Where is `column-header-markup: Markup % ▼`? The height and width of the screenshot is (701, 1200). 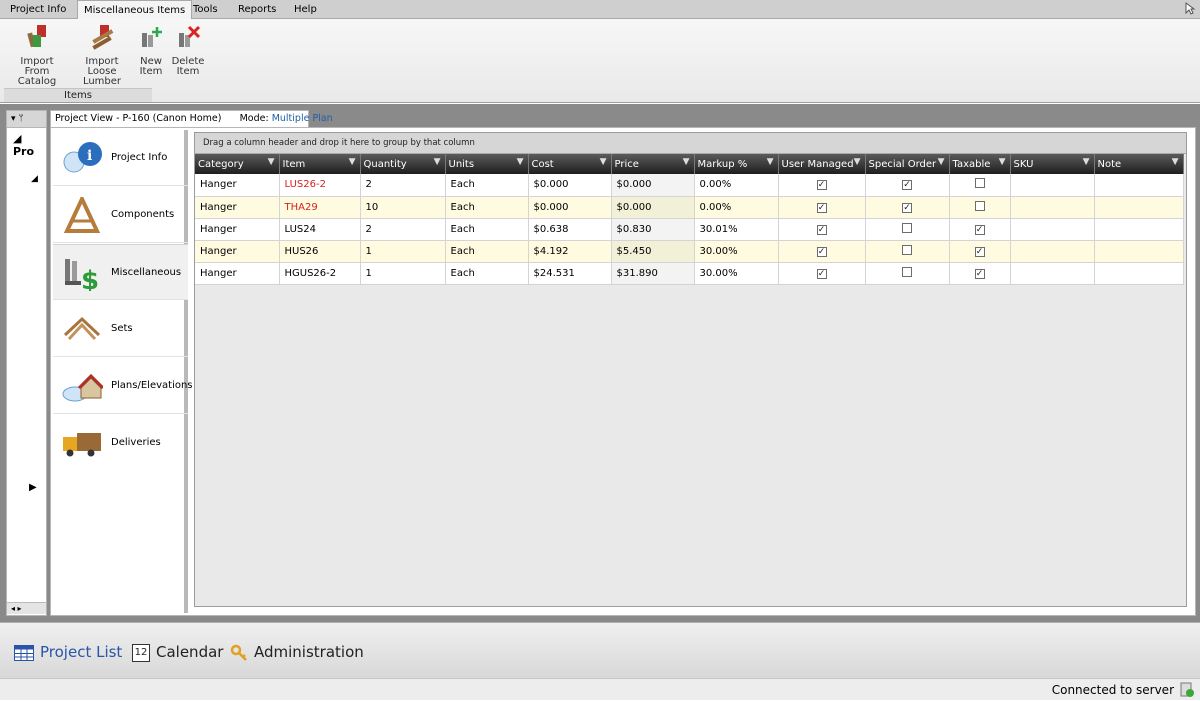 column-header-markup: Markup % ▼ is located at coordinates (736, 164).